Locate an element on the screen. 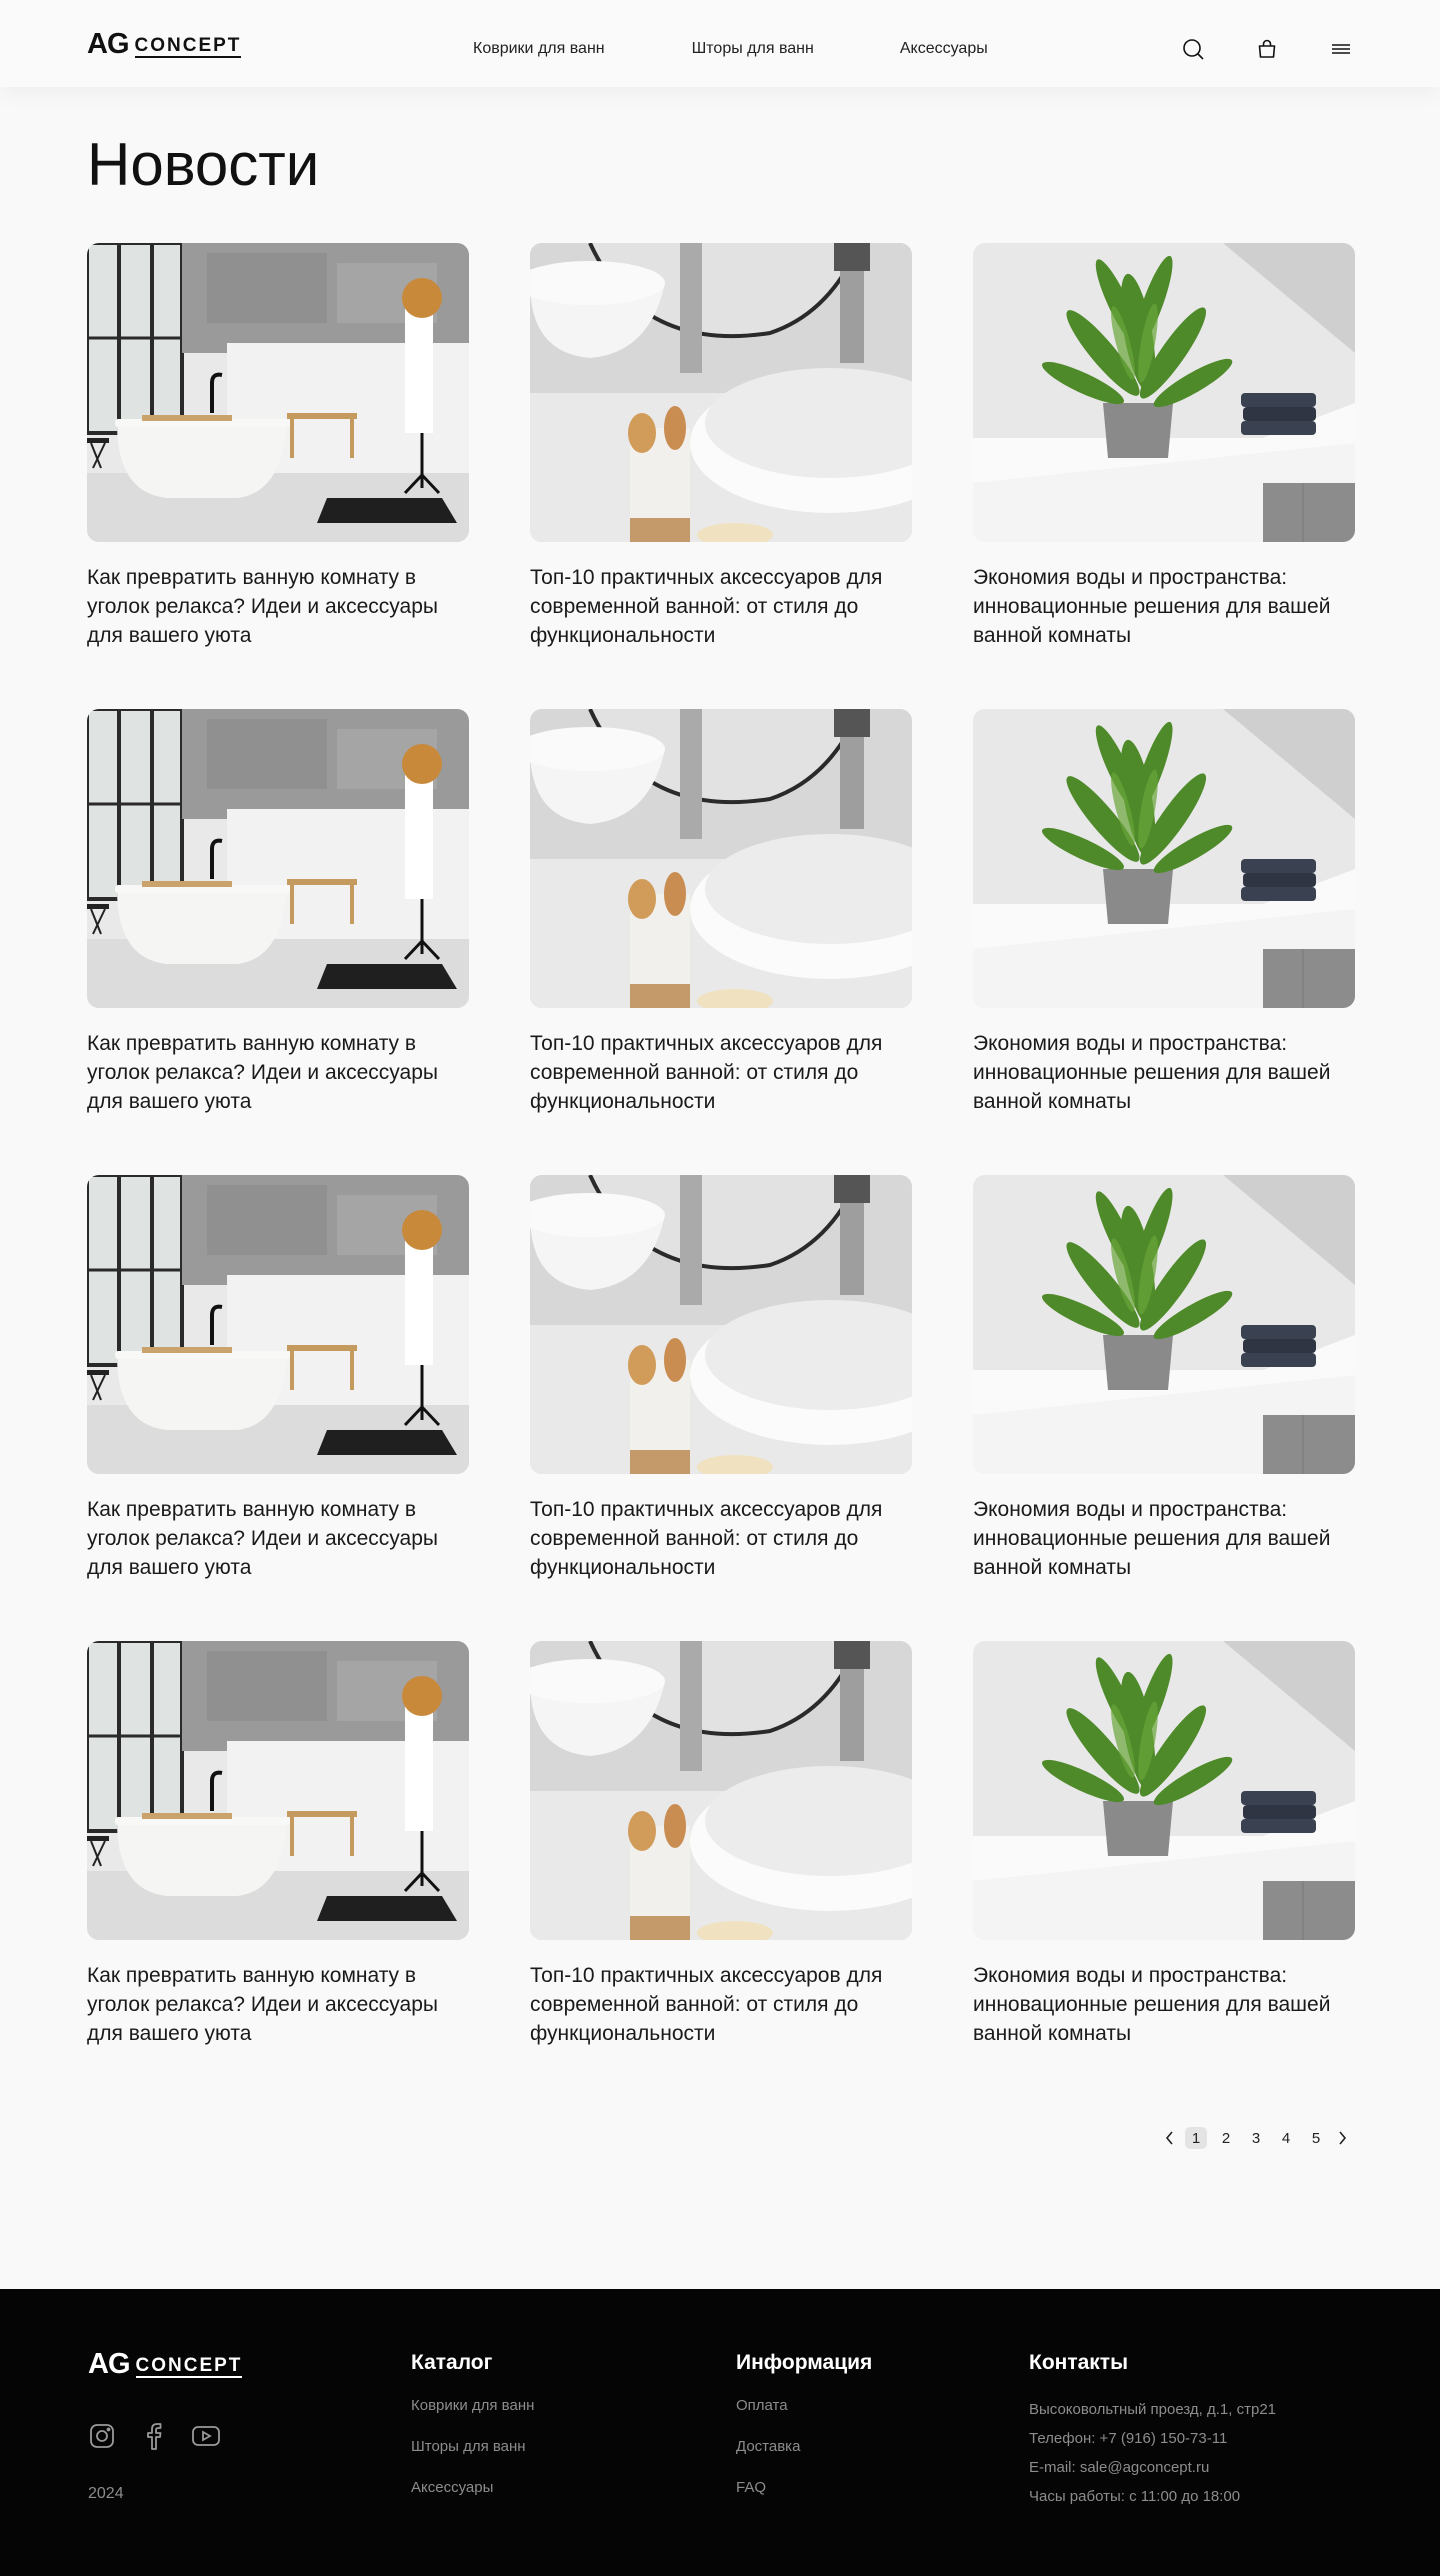  page-link-3: 3 is located at coordinates (1256, 2138).